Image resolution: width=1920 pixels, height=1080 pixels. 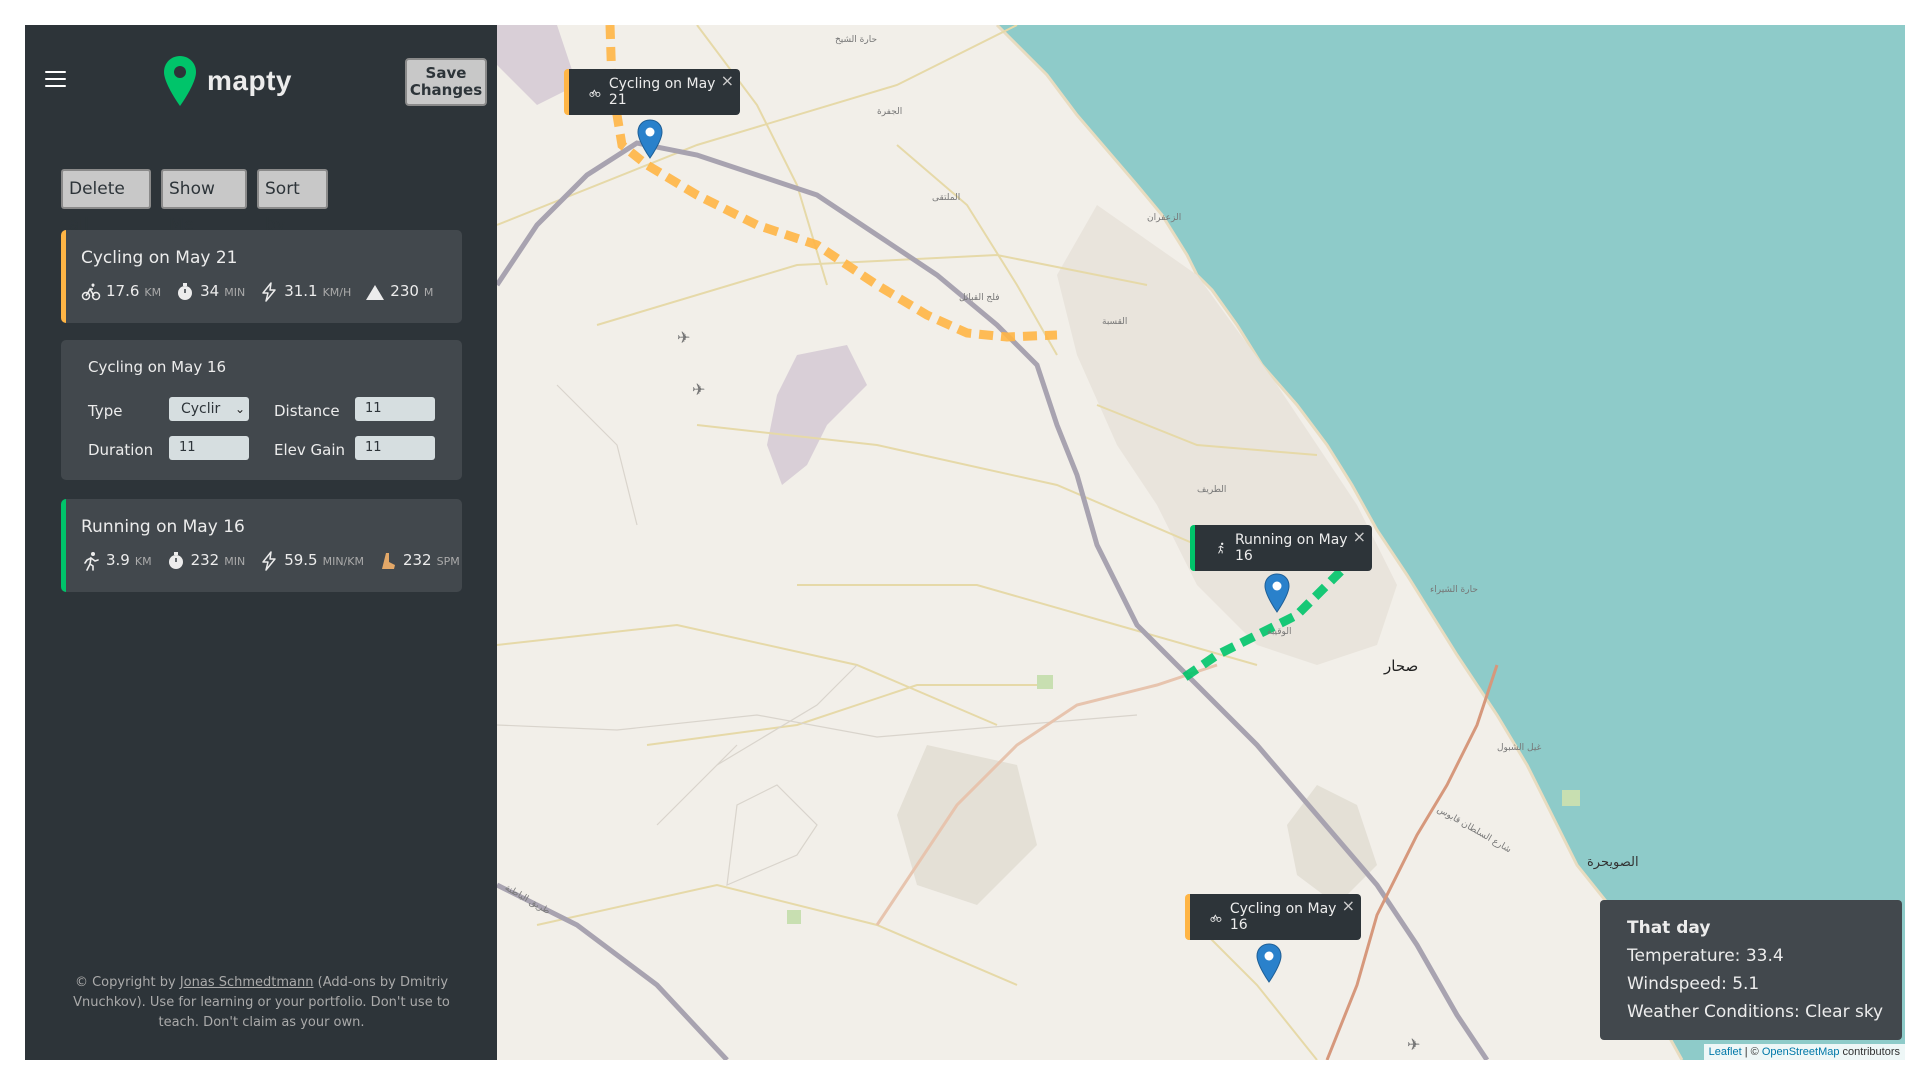 I want to click on mountain-icon, so click(x=375, y=292).